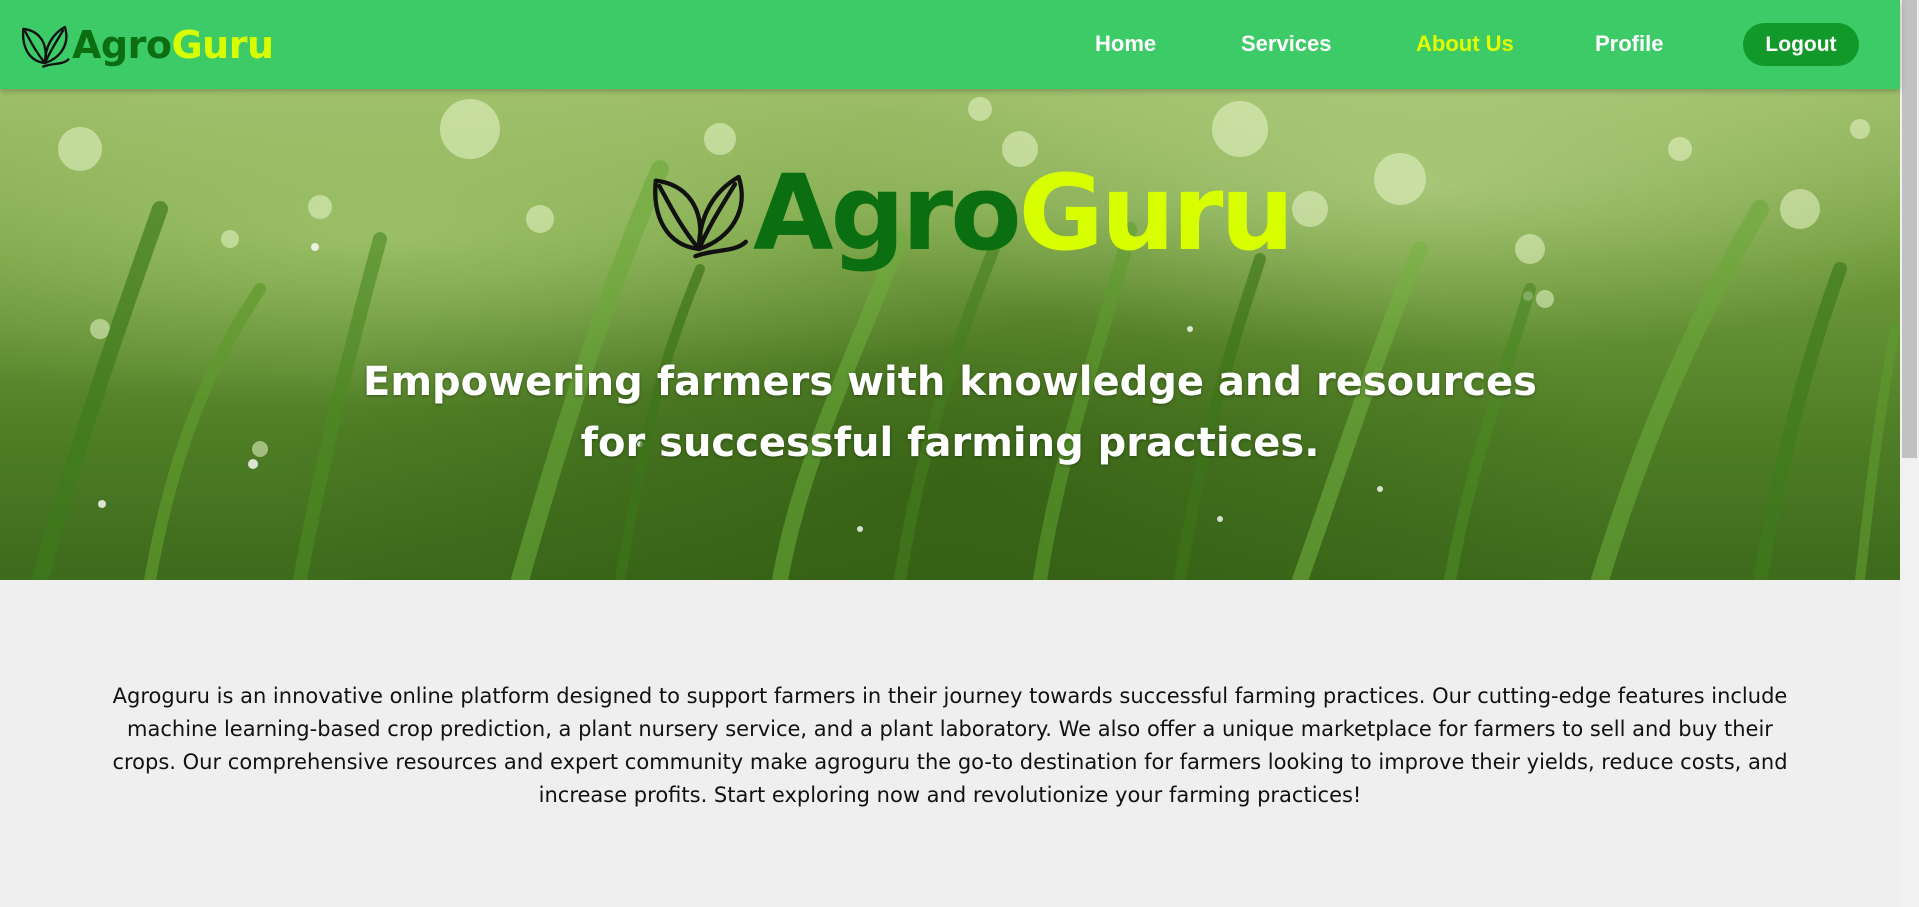 Image resolution: width=1919 pixels, height=907 pixels. I want to click on hero-logo: AgroGuru, so click(969, 213).